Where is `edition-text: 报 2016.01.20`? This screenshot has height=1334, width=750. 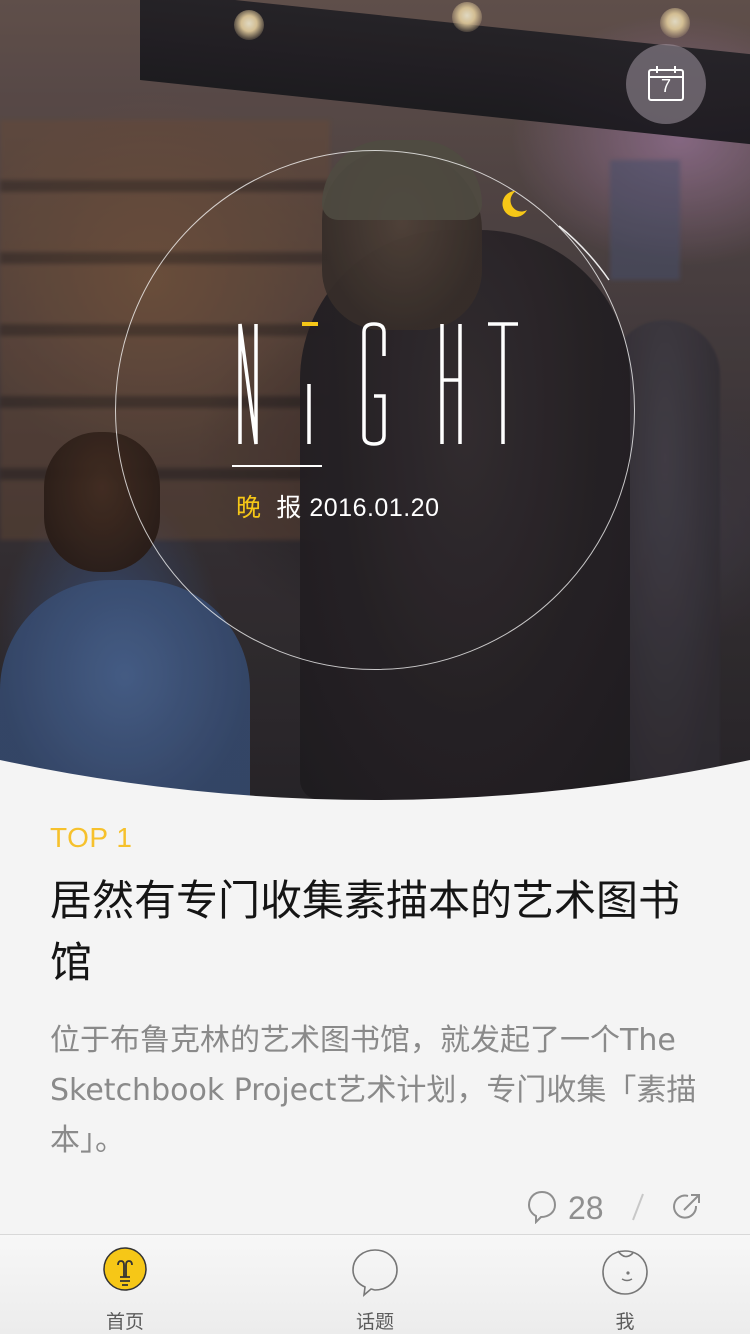 edition-text: 报 2016.01.20 is located at coordinates (358, 508).